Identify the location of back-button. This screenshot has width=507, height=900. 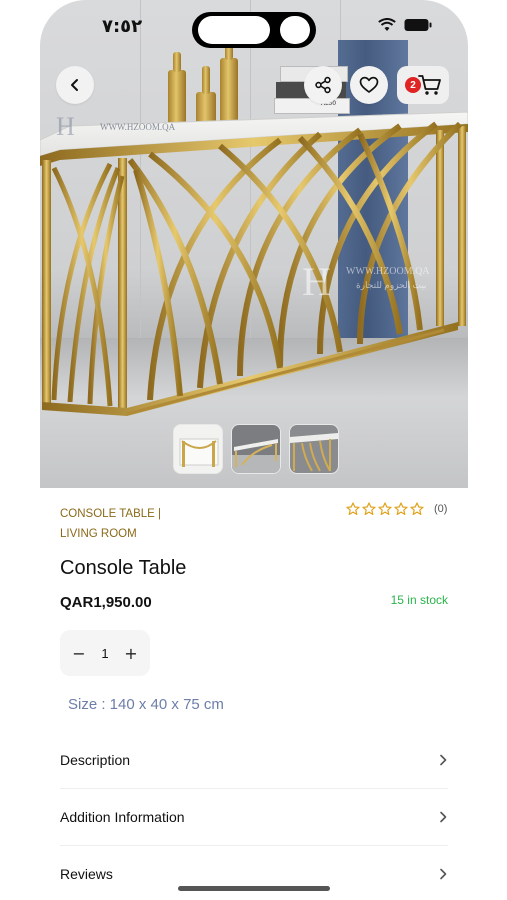
(75, 85).